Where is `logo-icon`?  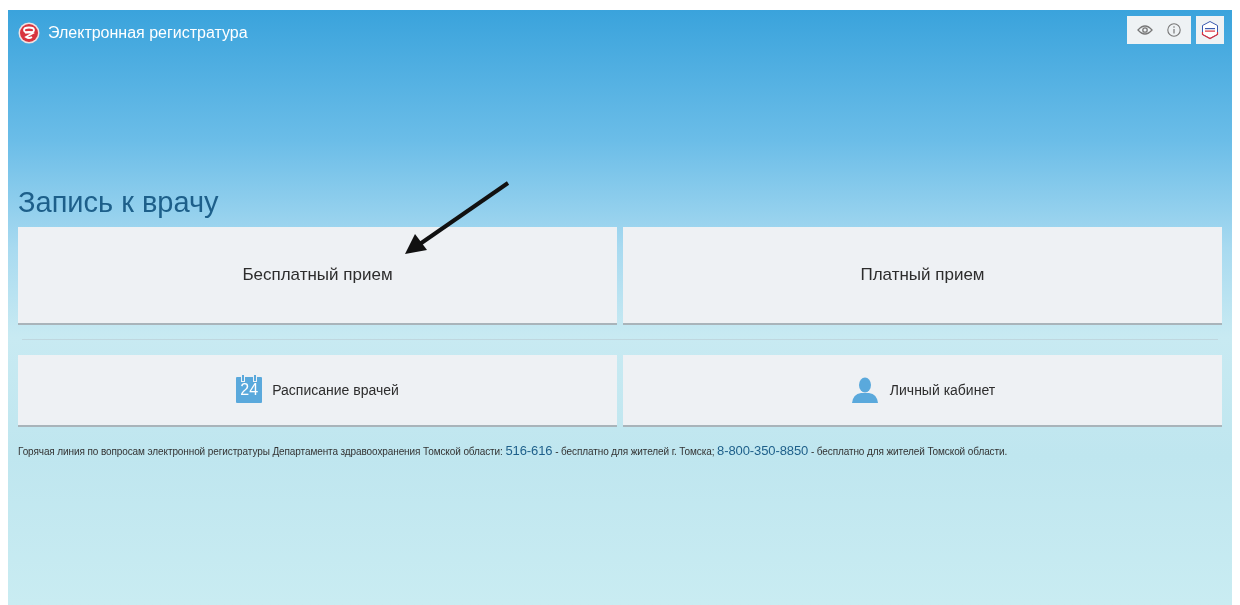 logo-icon is located at coordinates (29, 33).